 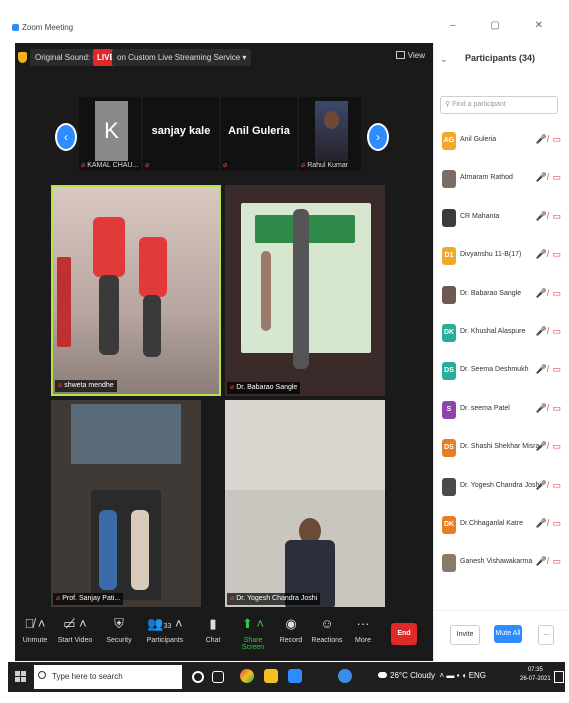 What do you see at coordinates (87, 676) in the screenshot?
I see `taskbar-search-placeholder: Type here to search` at bounding box center [87, 676].